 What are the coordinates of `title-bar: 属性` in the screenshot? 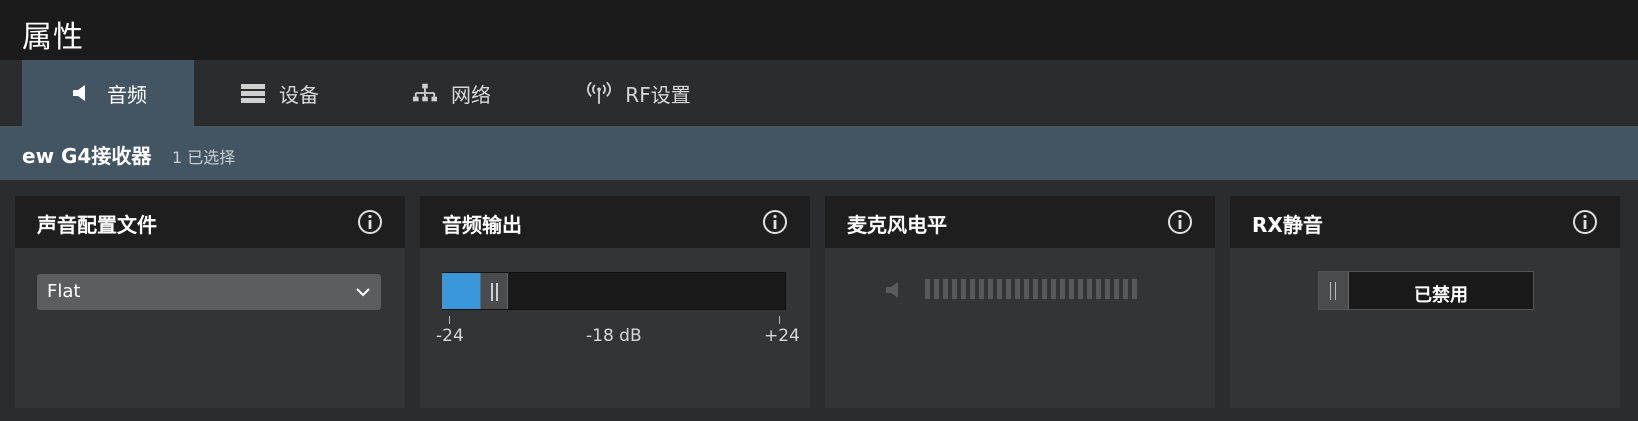 It's located at (819, 30).